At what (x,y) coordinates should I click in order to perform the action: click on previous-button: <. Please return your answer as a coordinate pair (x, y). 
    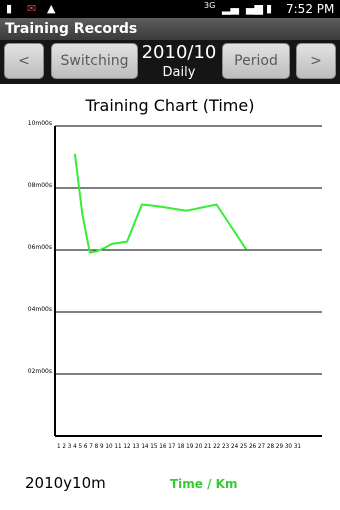
    Looking at the image, I should click on (24, 61).